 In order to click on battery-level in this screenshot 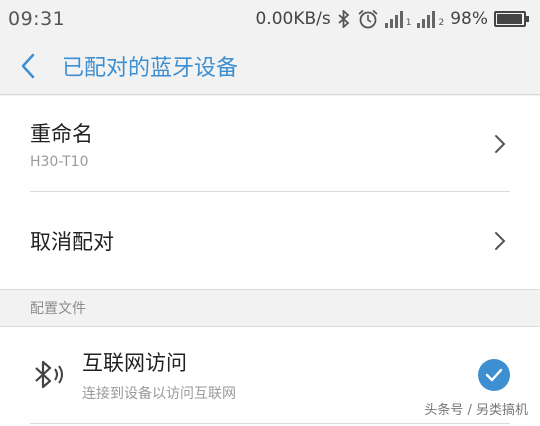, I will do `click(510, 19)`.